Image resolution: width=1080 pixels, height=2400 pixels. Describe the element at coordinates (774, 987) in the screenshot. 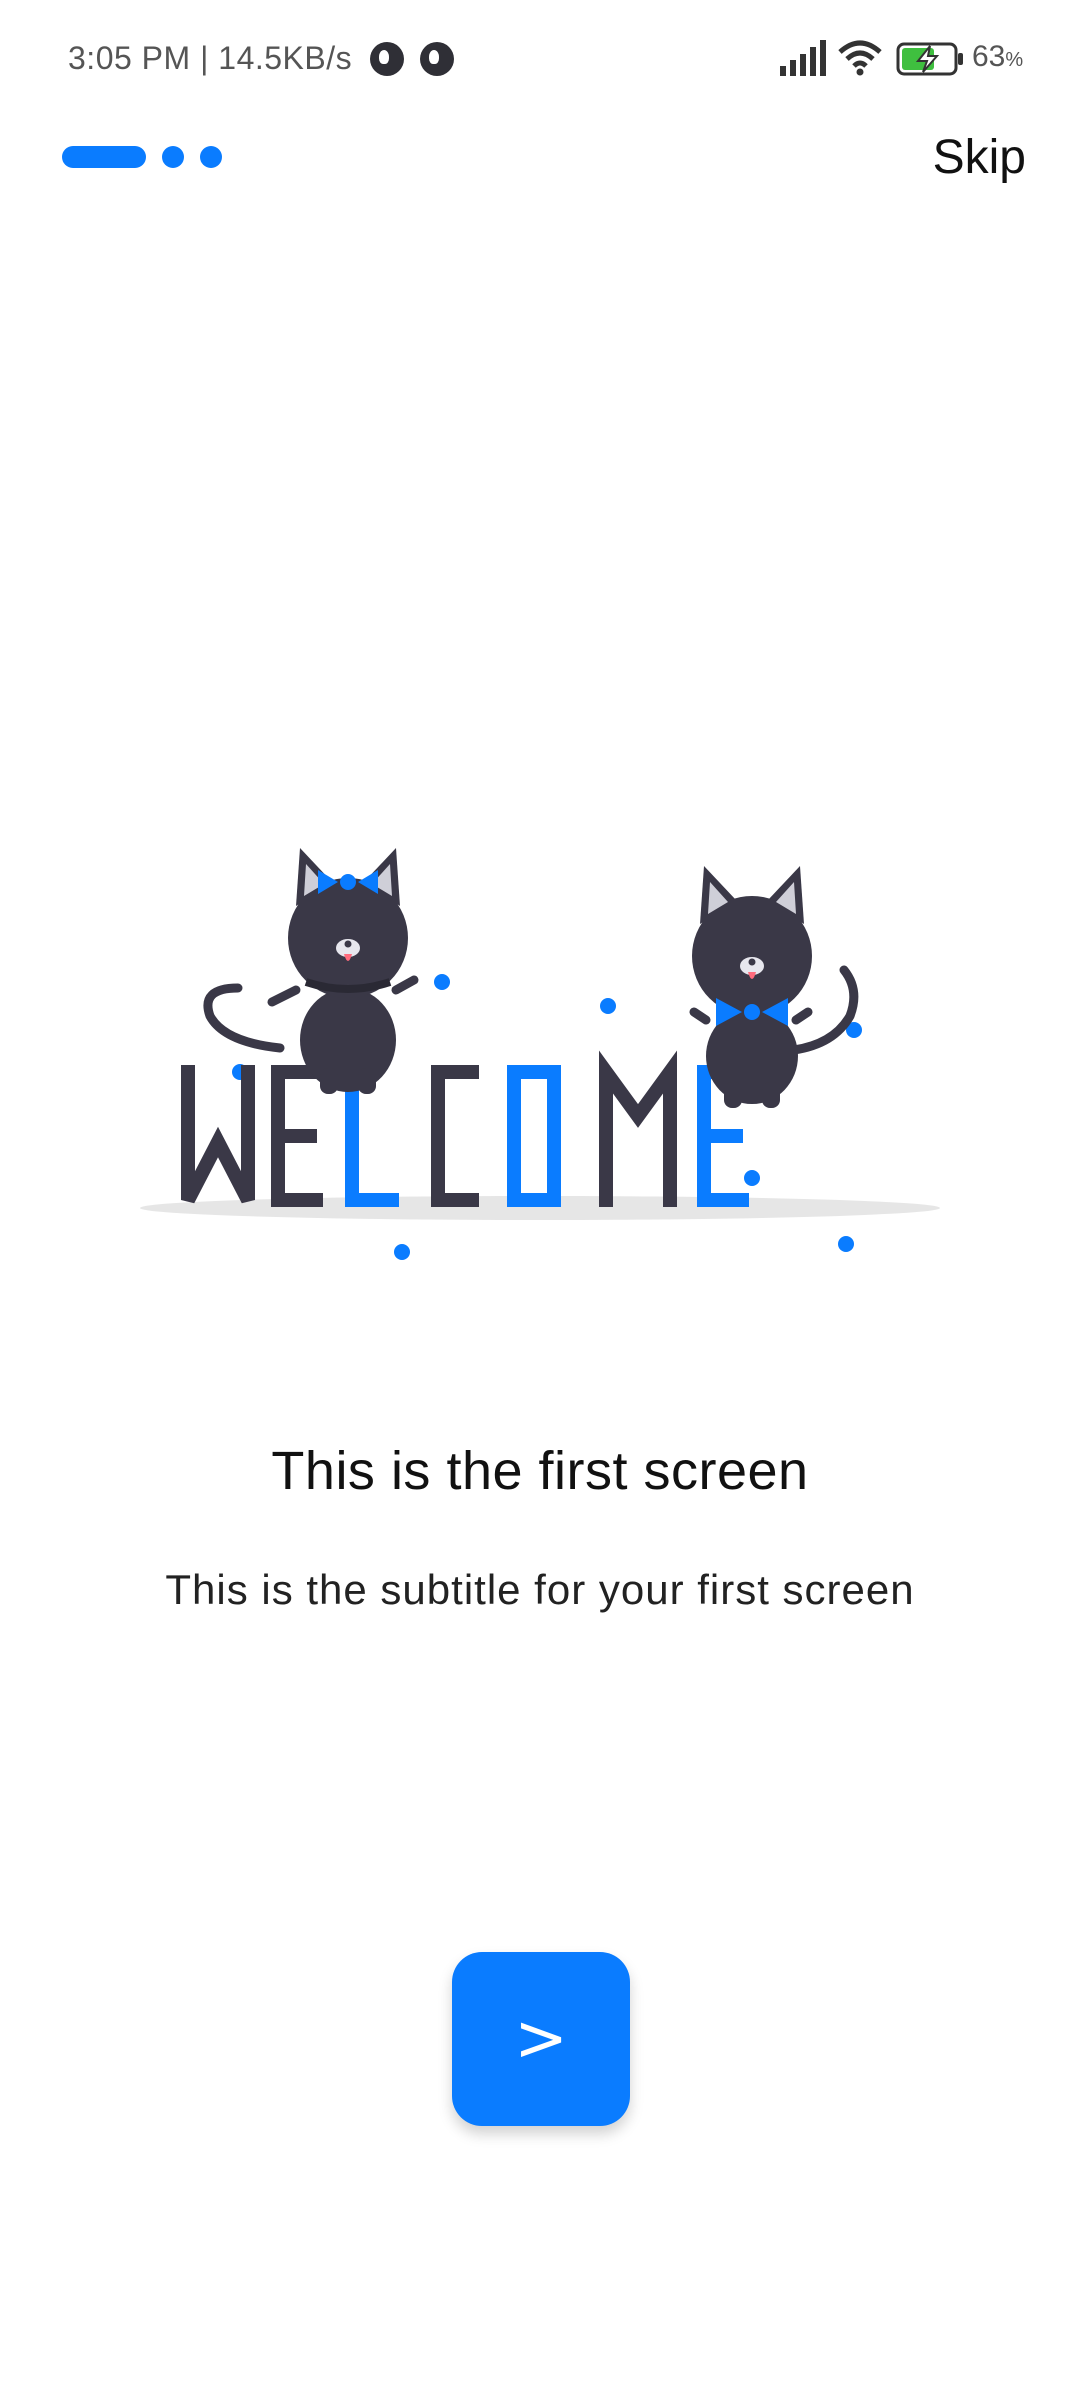

I see `cat-right` at that location.